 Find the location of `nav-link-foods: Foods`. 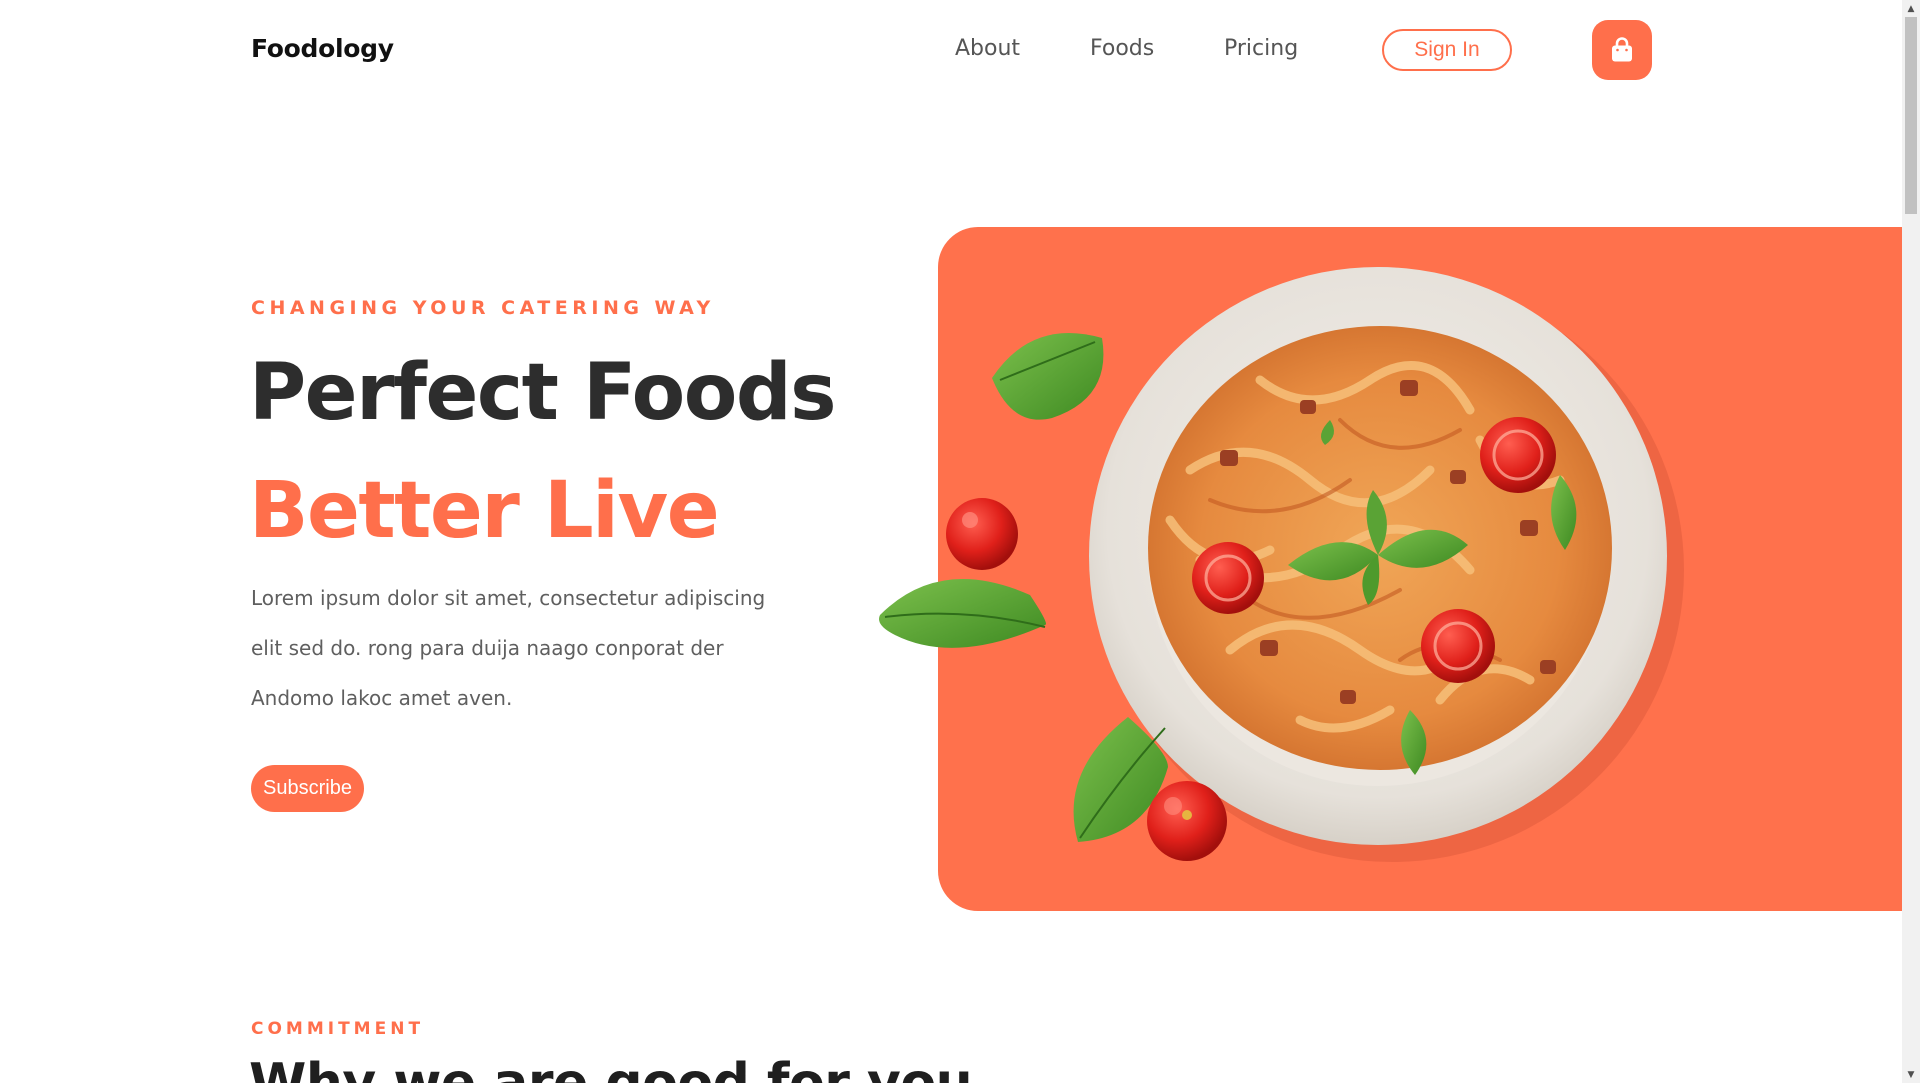

nav-link-foods: Foods is located at coordinates (1122, 48).